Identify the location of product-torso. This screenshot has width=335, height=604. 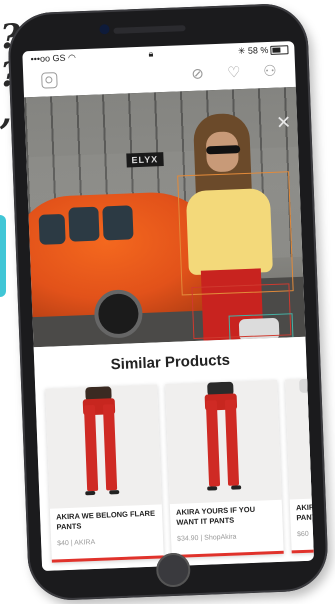
(307, 386).